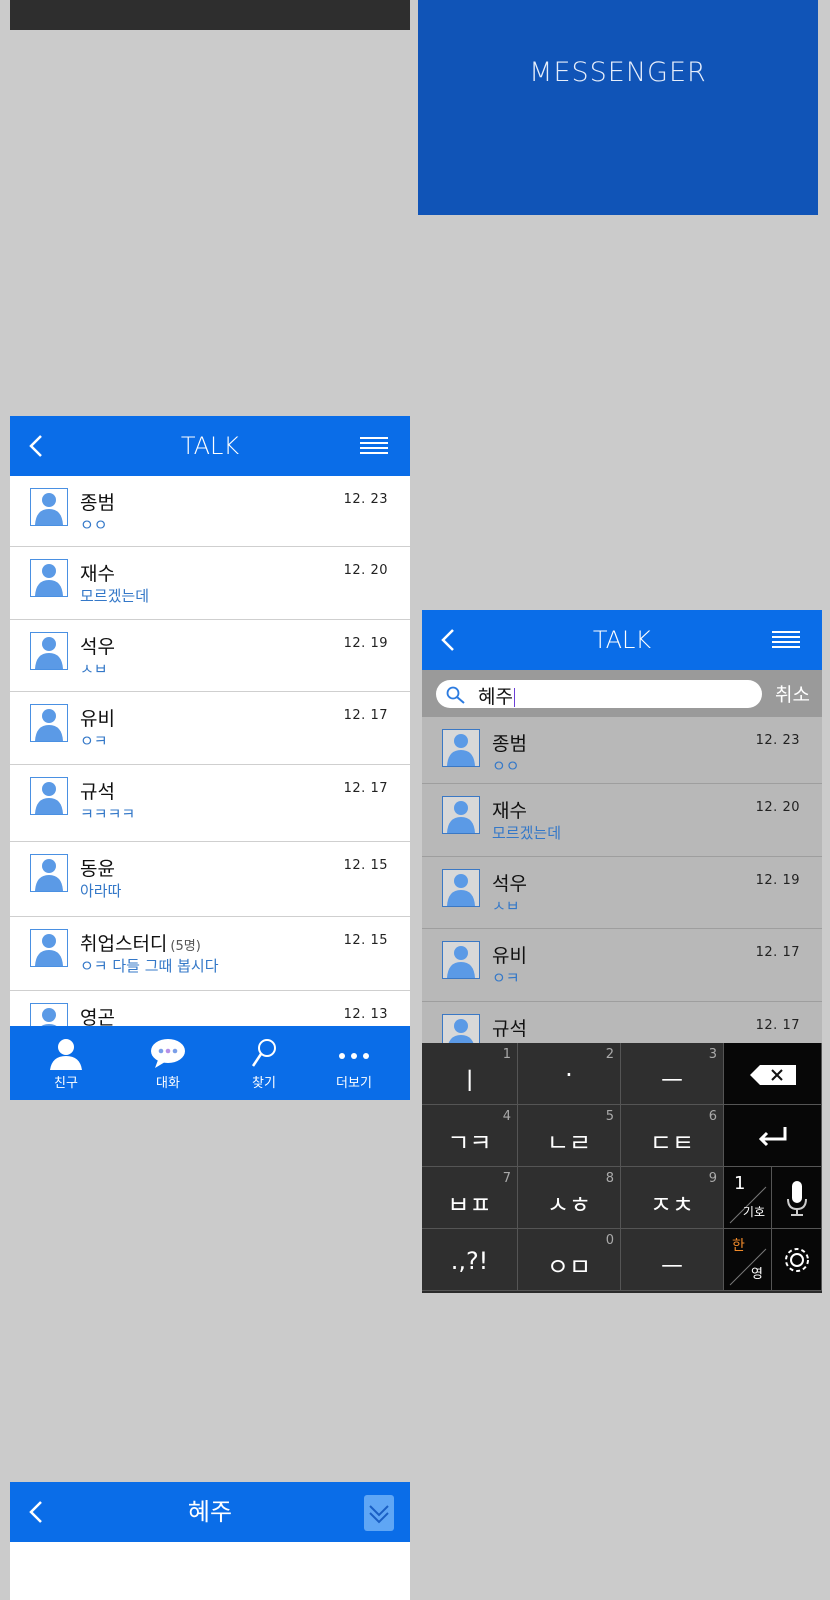 The image size is (830, 1600). I want to click on key-number: 0, so click(609, 1240).